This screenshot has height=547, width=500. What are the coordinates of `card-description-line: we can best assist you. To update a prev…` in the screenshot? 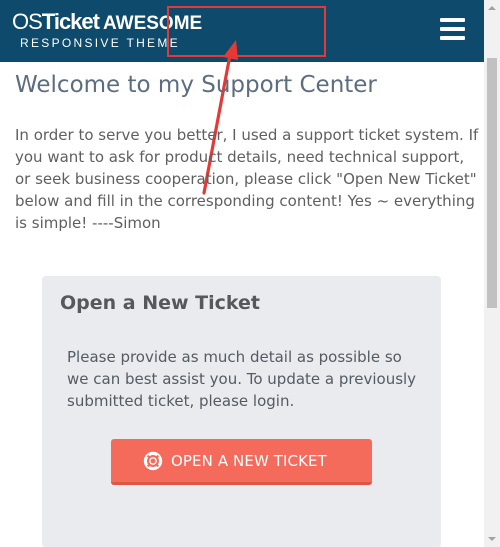 It's located at (242, 379).